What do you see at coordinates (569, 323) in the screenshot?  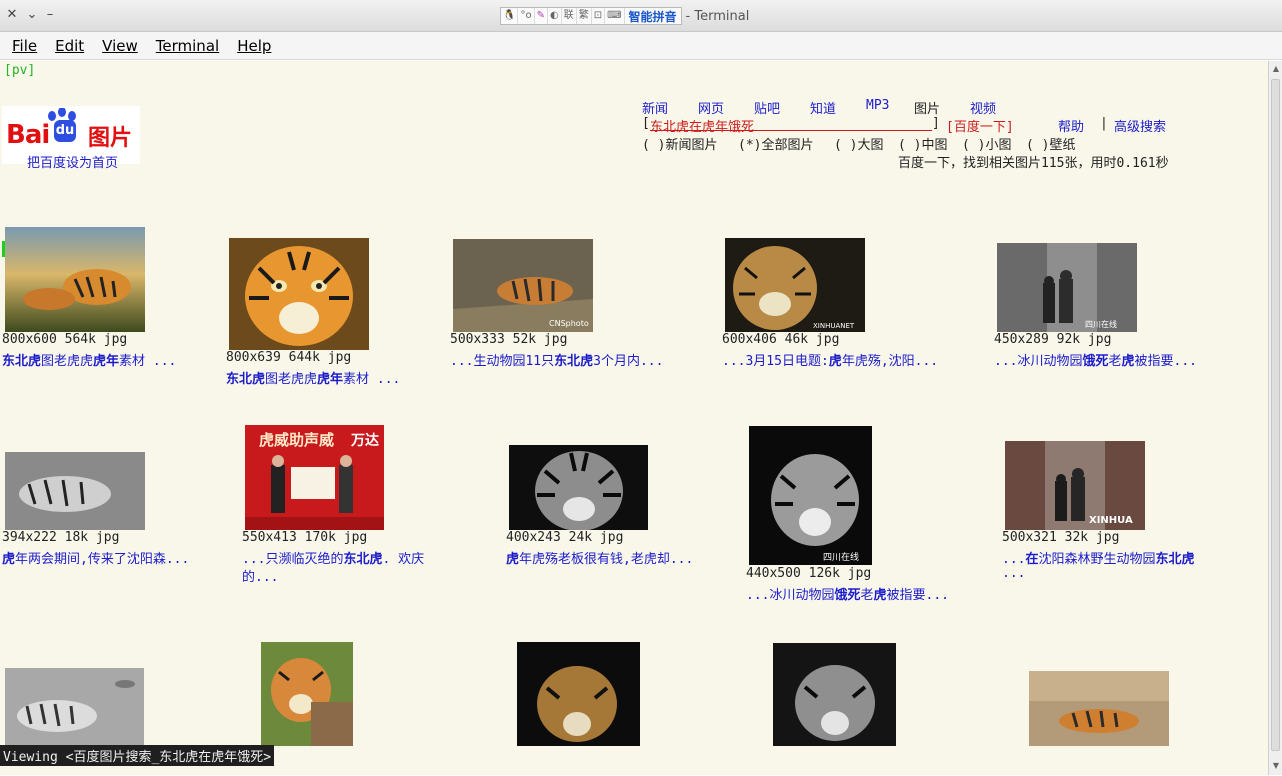 I see `cnsphoto-watermark: CNSphoto` at bounding box center [569, 323].